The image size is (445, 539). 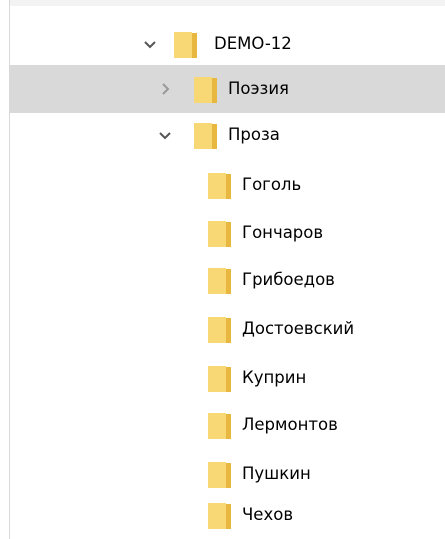 I want to click on tree-item-poetry: Поэзия, so click(x=227, y=89).